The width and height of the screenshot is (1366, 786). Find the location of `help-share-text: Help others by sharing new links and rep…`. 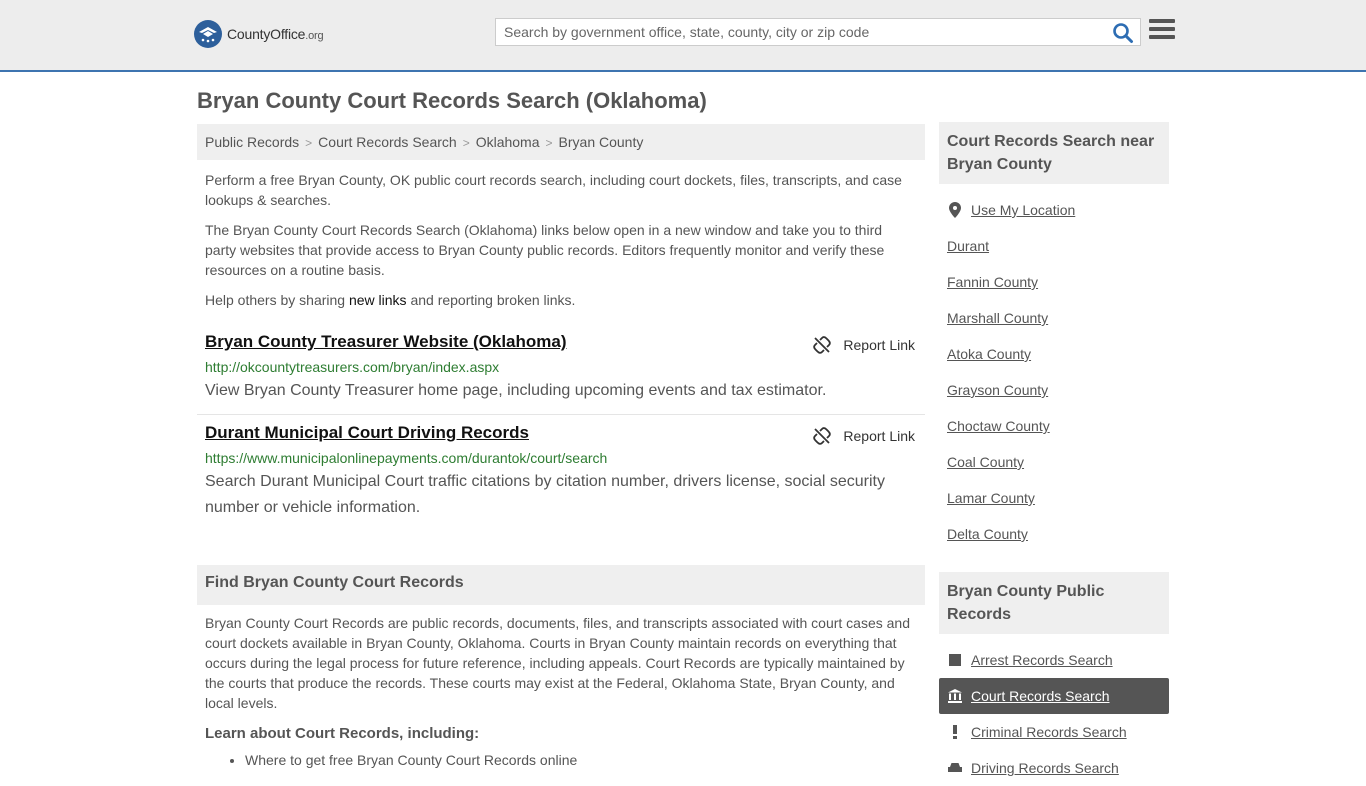

help-share-text: Help others by sharing new links and rep… is located at coordinates (390, 300).